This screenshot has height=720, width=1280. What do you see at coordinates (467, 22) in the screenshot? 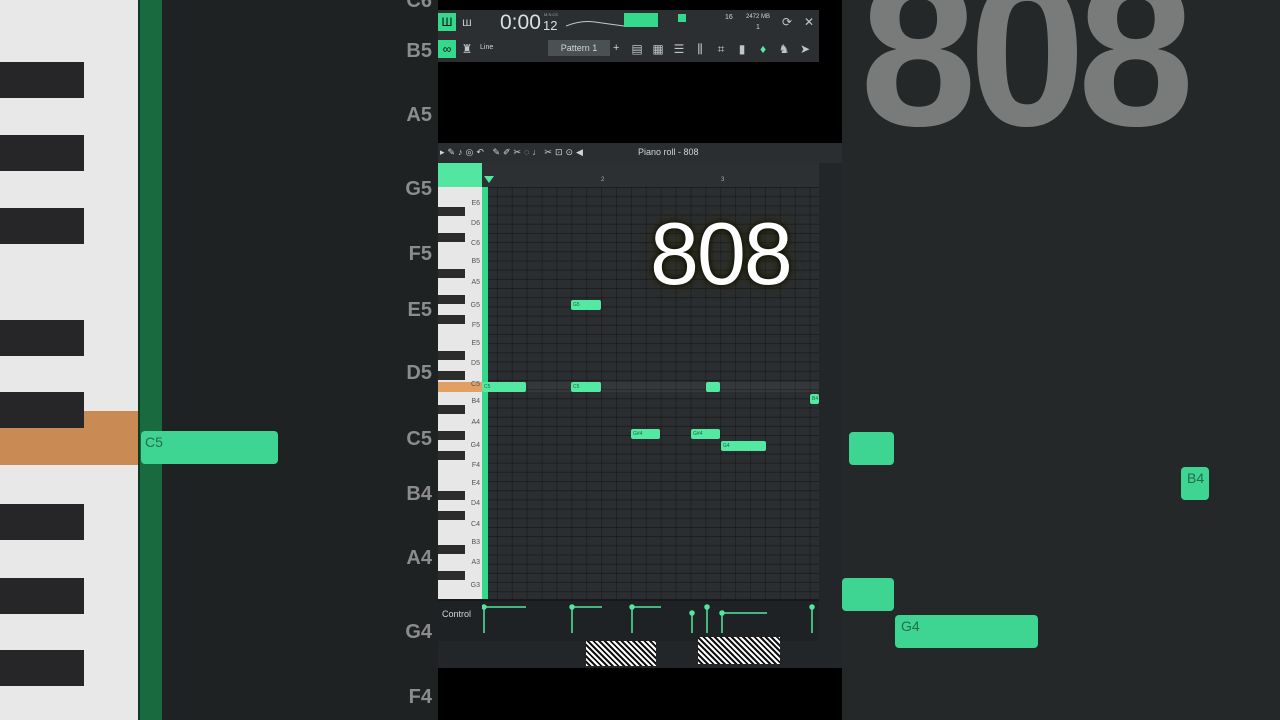
I see `main-menu-icon: ш` at bounding box center [467, 22].